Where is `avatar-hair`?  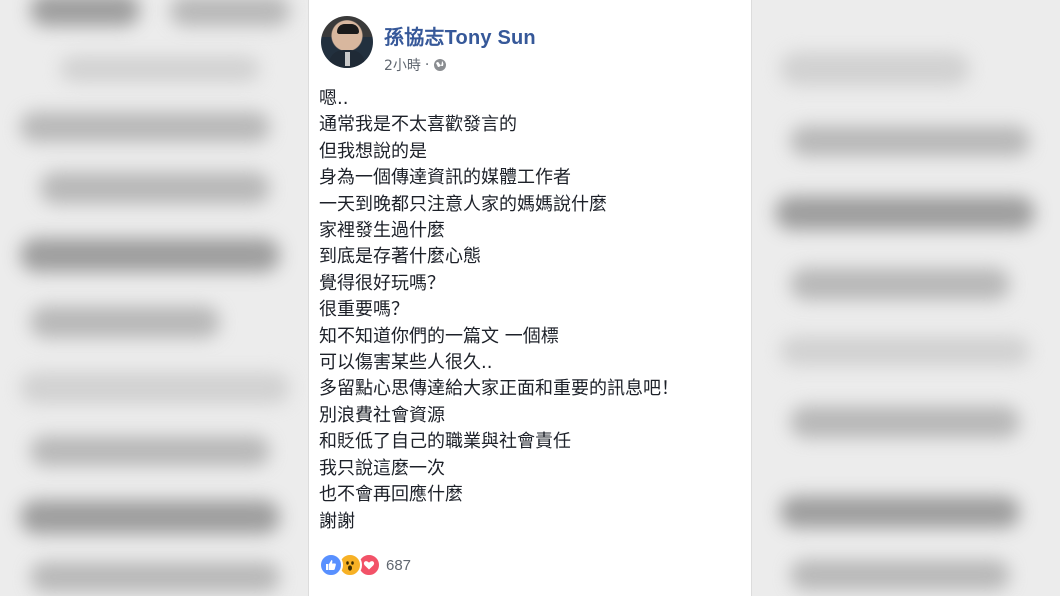
avatar-hair is located at coordinates (348, 29).